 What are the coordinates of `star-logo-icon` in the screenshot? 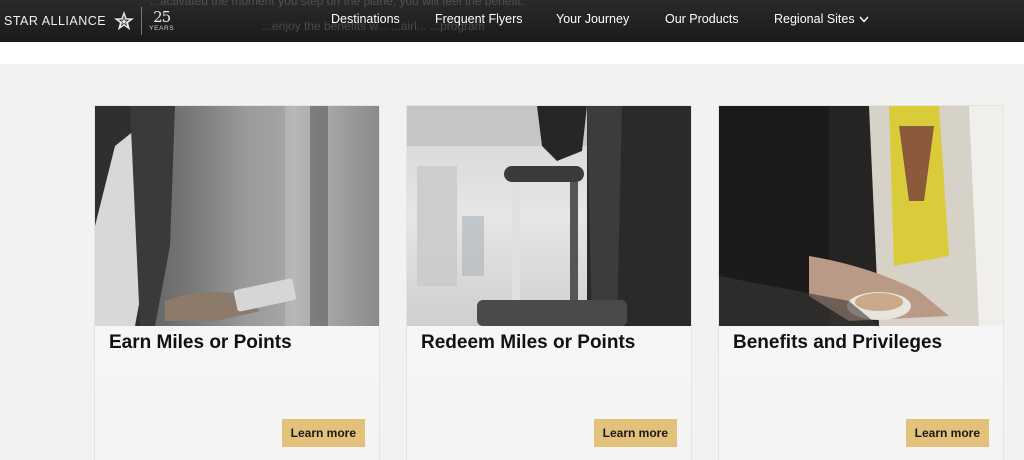 It's located at (124, 21).